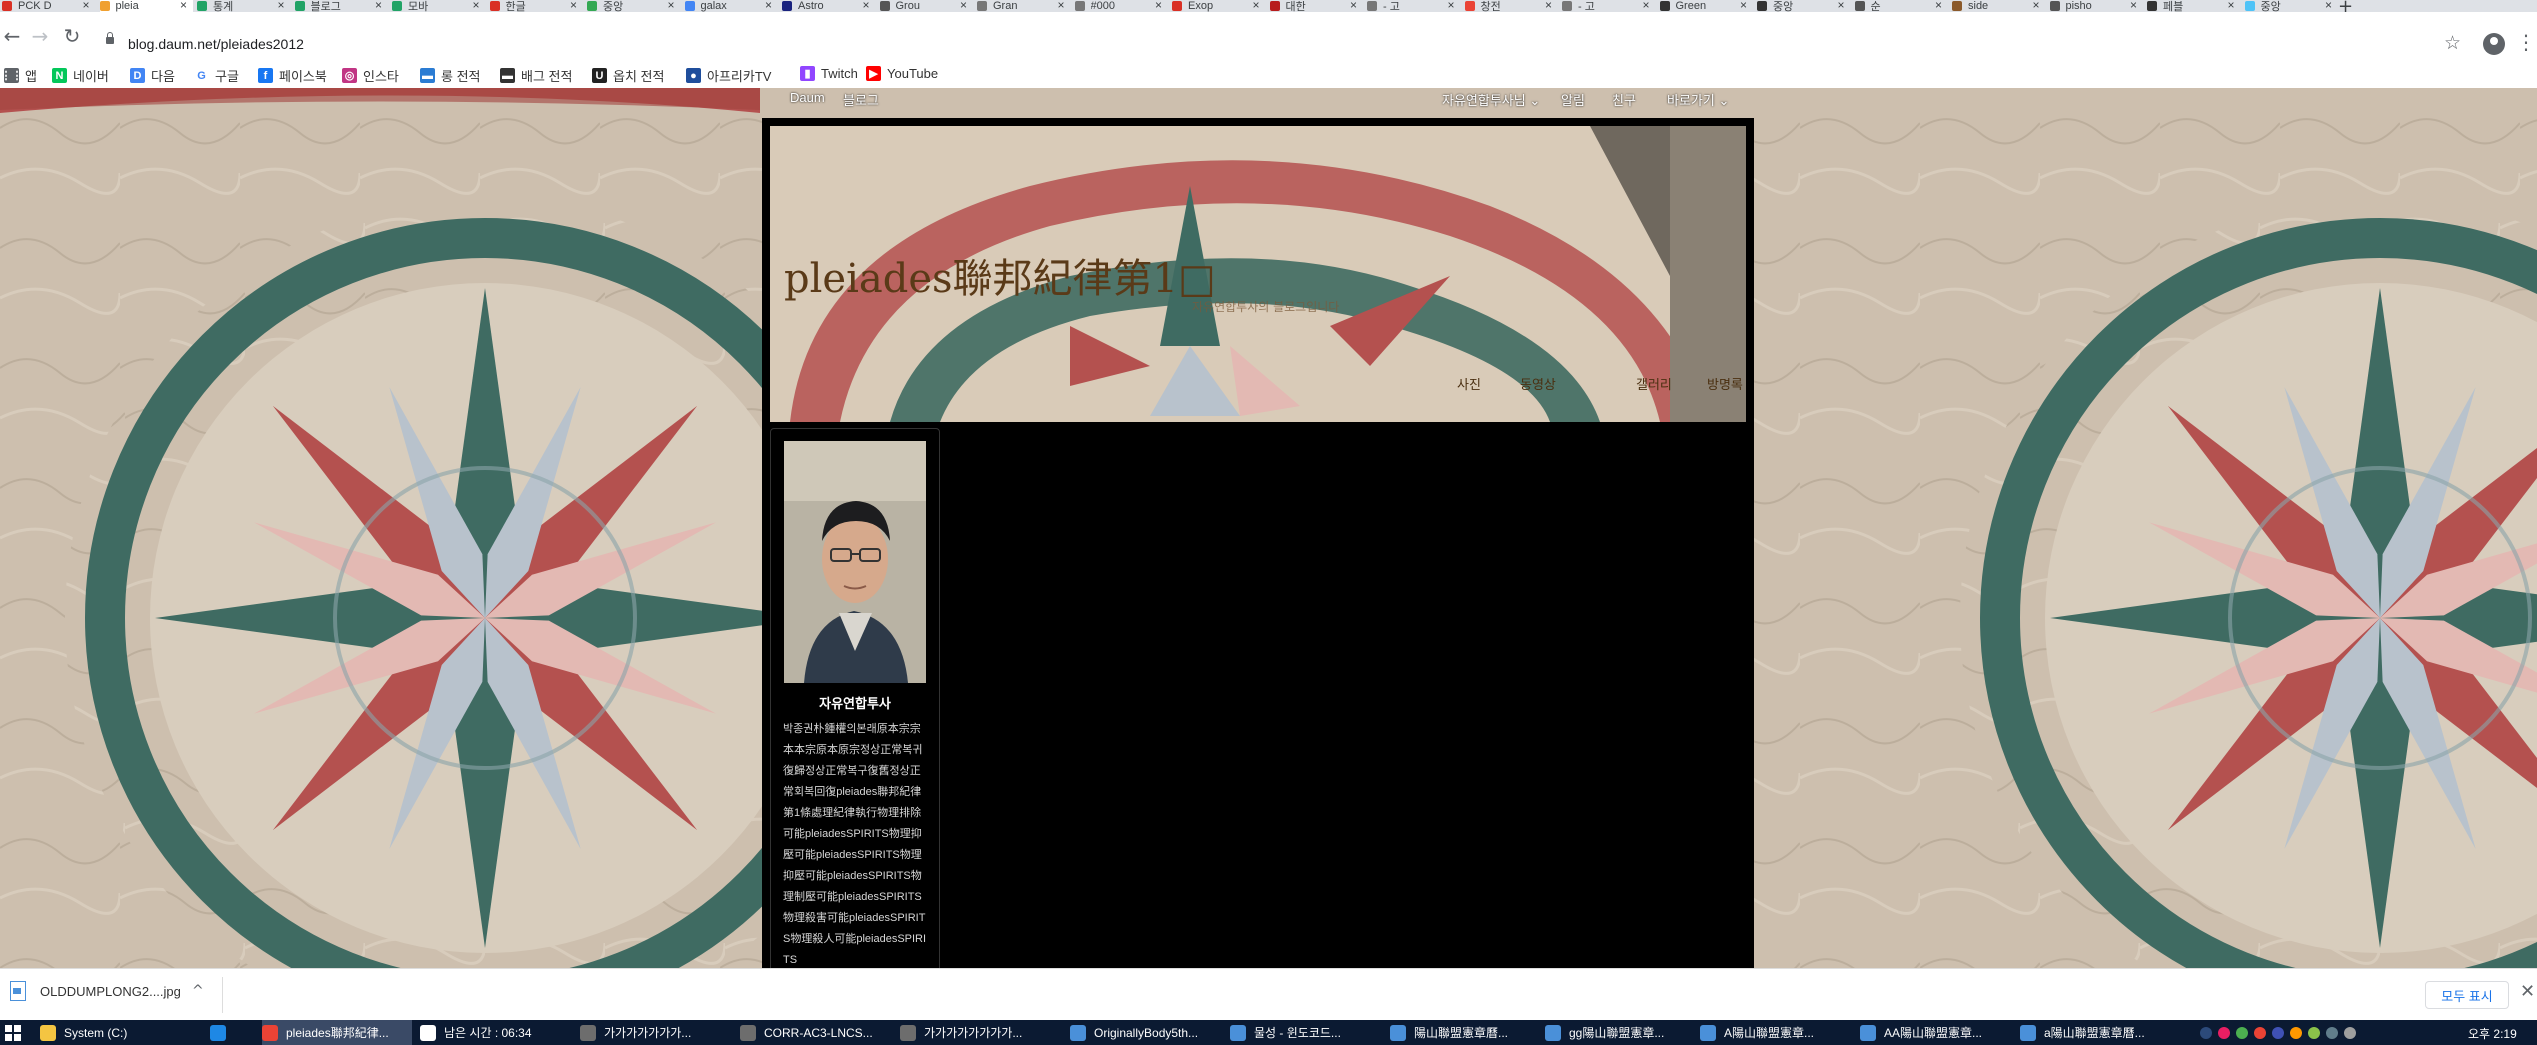 This screenshot has width=2537, height=1045. What do you see at coordinates (855, 562) in the screenshot?
I see `profile-photo` at bounding box center [855, 562].